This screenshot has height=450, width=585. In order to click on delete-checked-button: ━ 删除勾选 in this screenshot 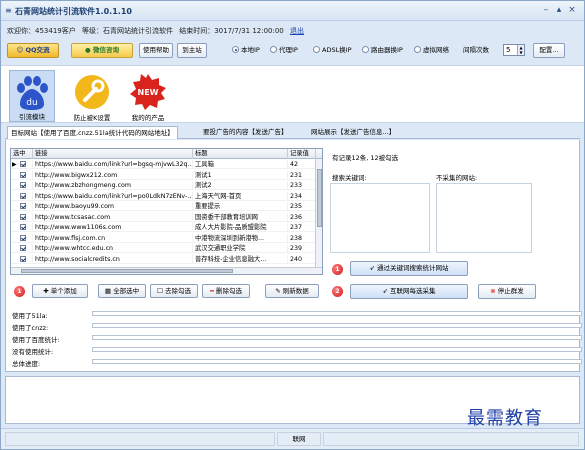, I will do `click(226, 291)`.